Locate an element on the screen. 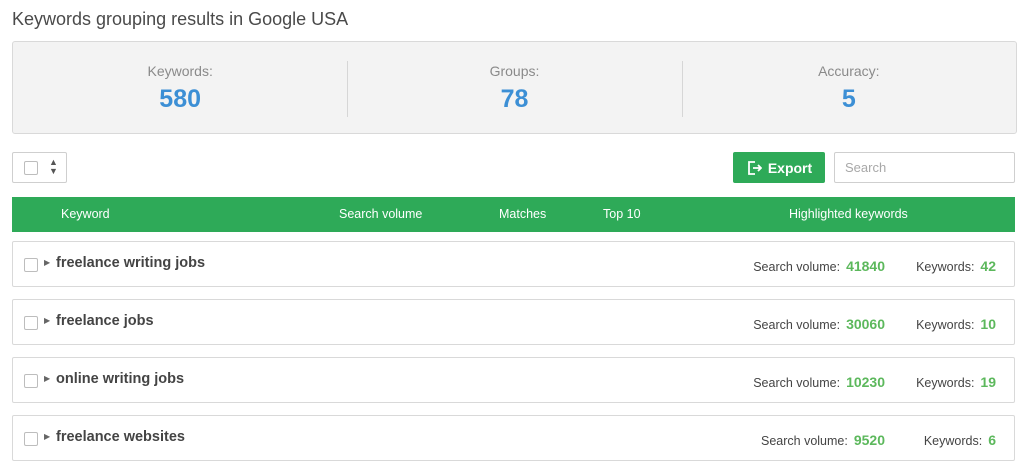  stat-label: Keywords: is located at coordinates (180, 71).